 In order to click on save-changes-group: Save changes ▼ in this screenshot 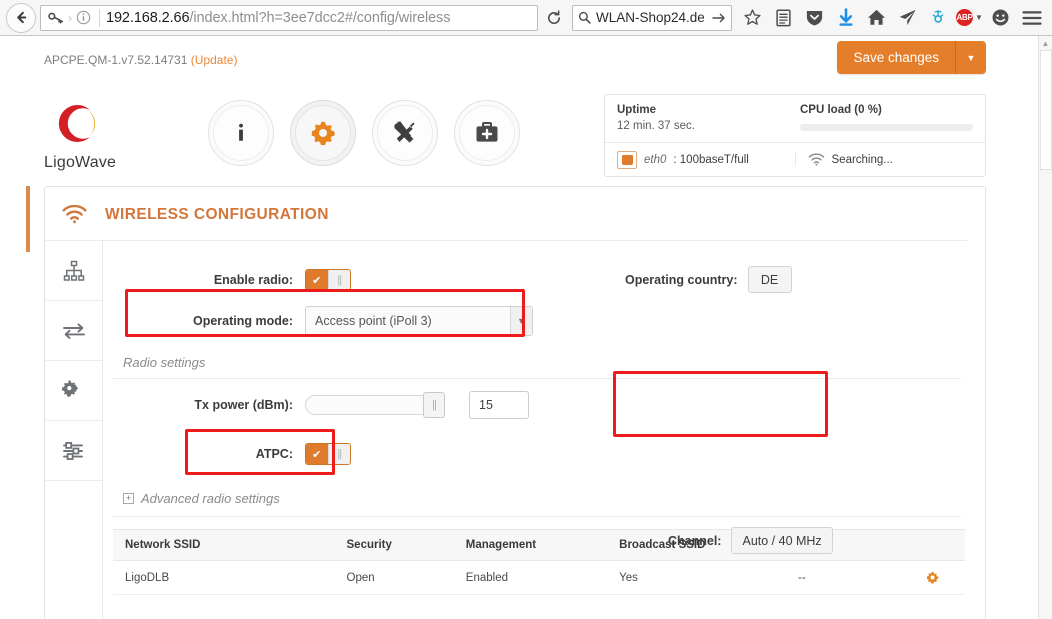, I will do `click(911, 57)`.